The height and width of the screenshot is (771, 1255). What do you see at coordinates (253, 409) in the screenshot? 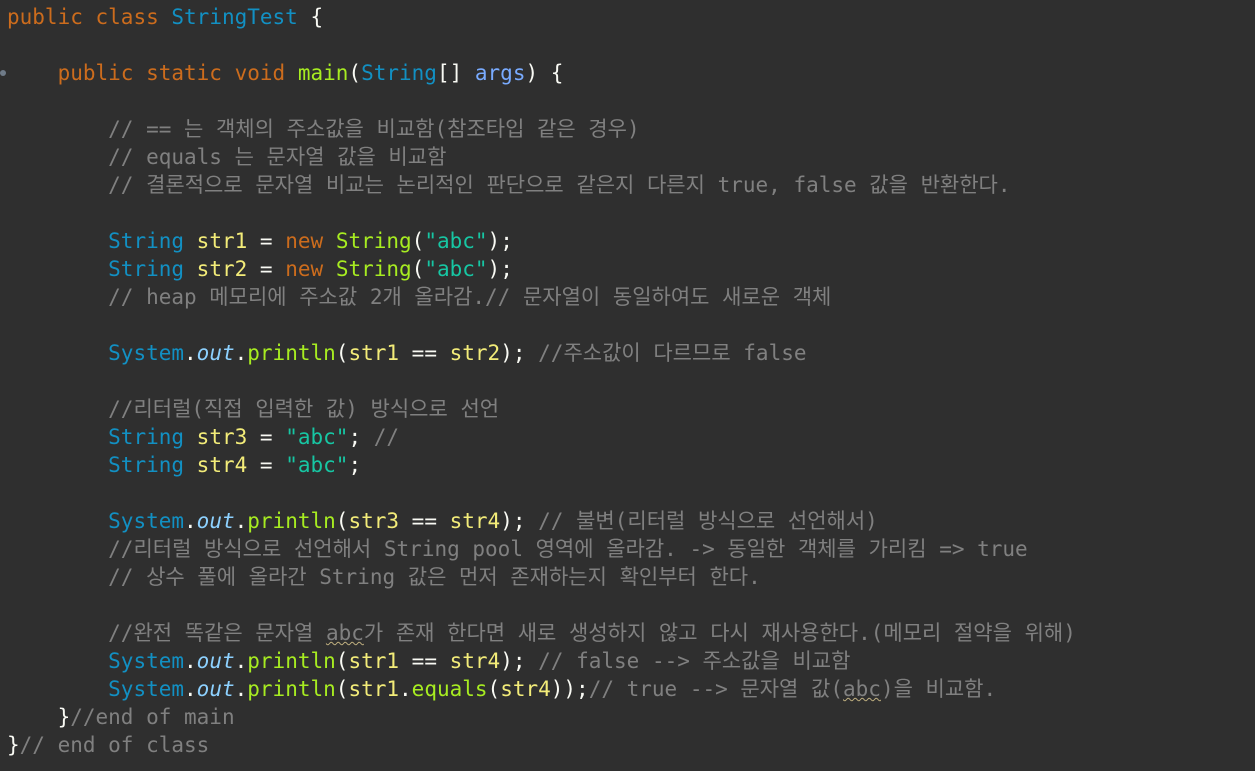
I see `code-line-15: //리터럴(직접 입력한 값) 방식으로 선언` at bounding box center [253, 409].